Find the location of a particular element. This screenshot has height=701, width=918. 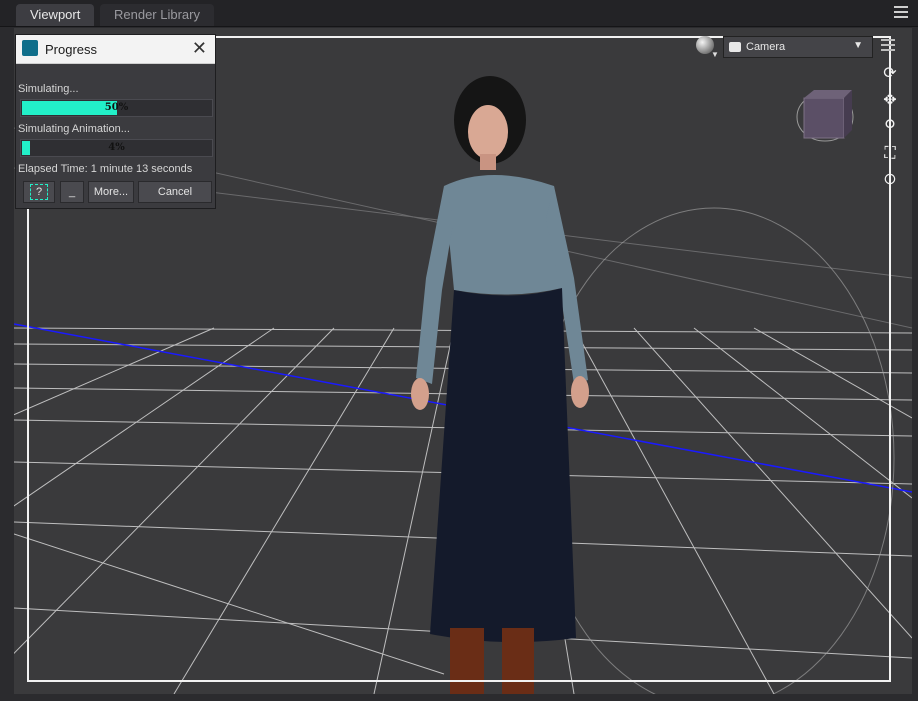

simulating-progress-bar: 50% is located at coordinates (116, 108).